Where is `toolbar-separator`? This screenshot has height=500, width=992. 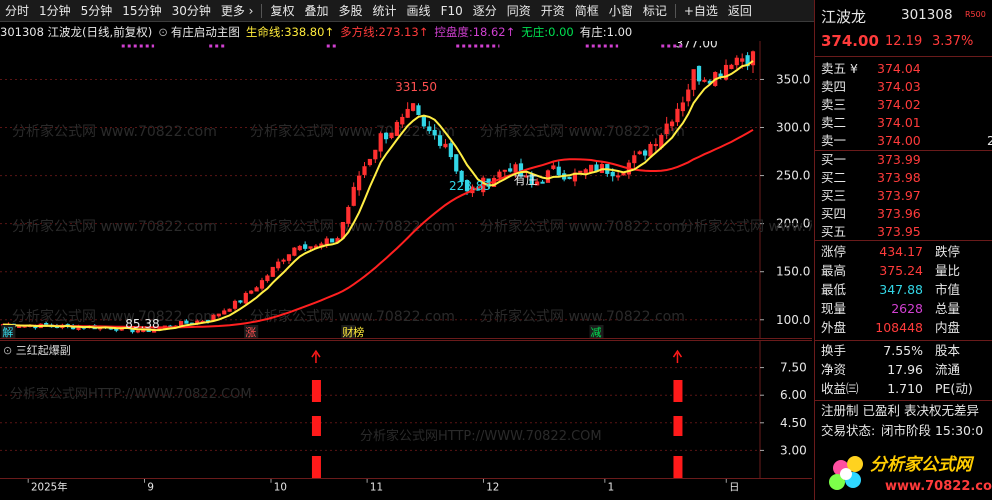
toolbar-separator is located at coordinates (675, 10).